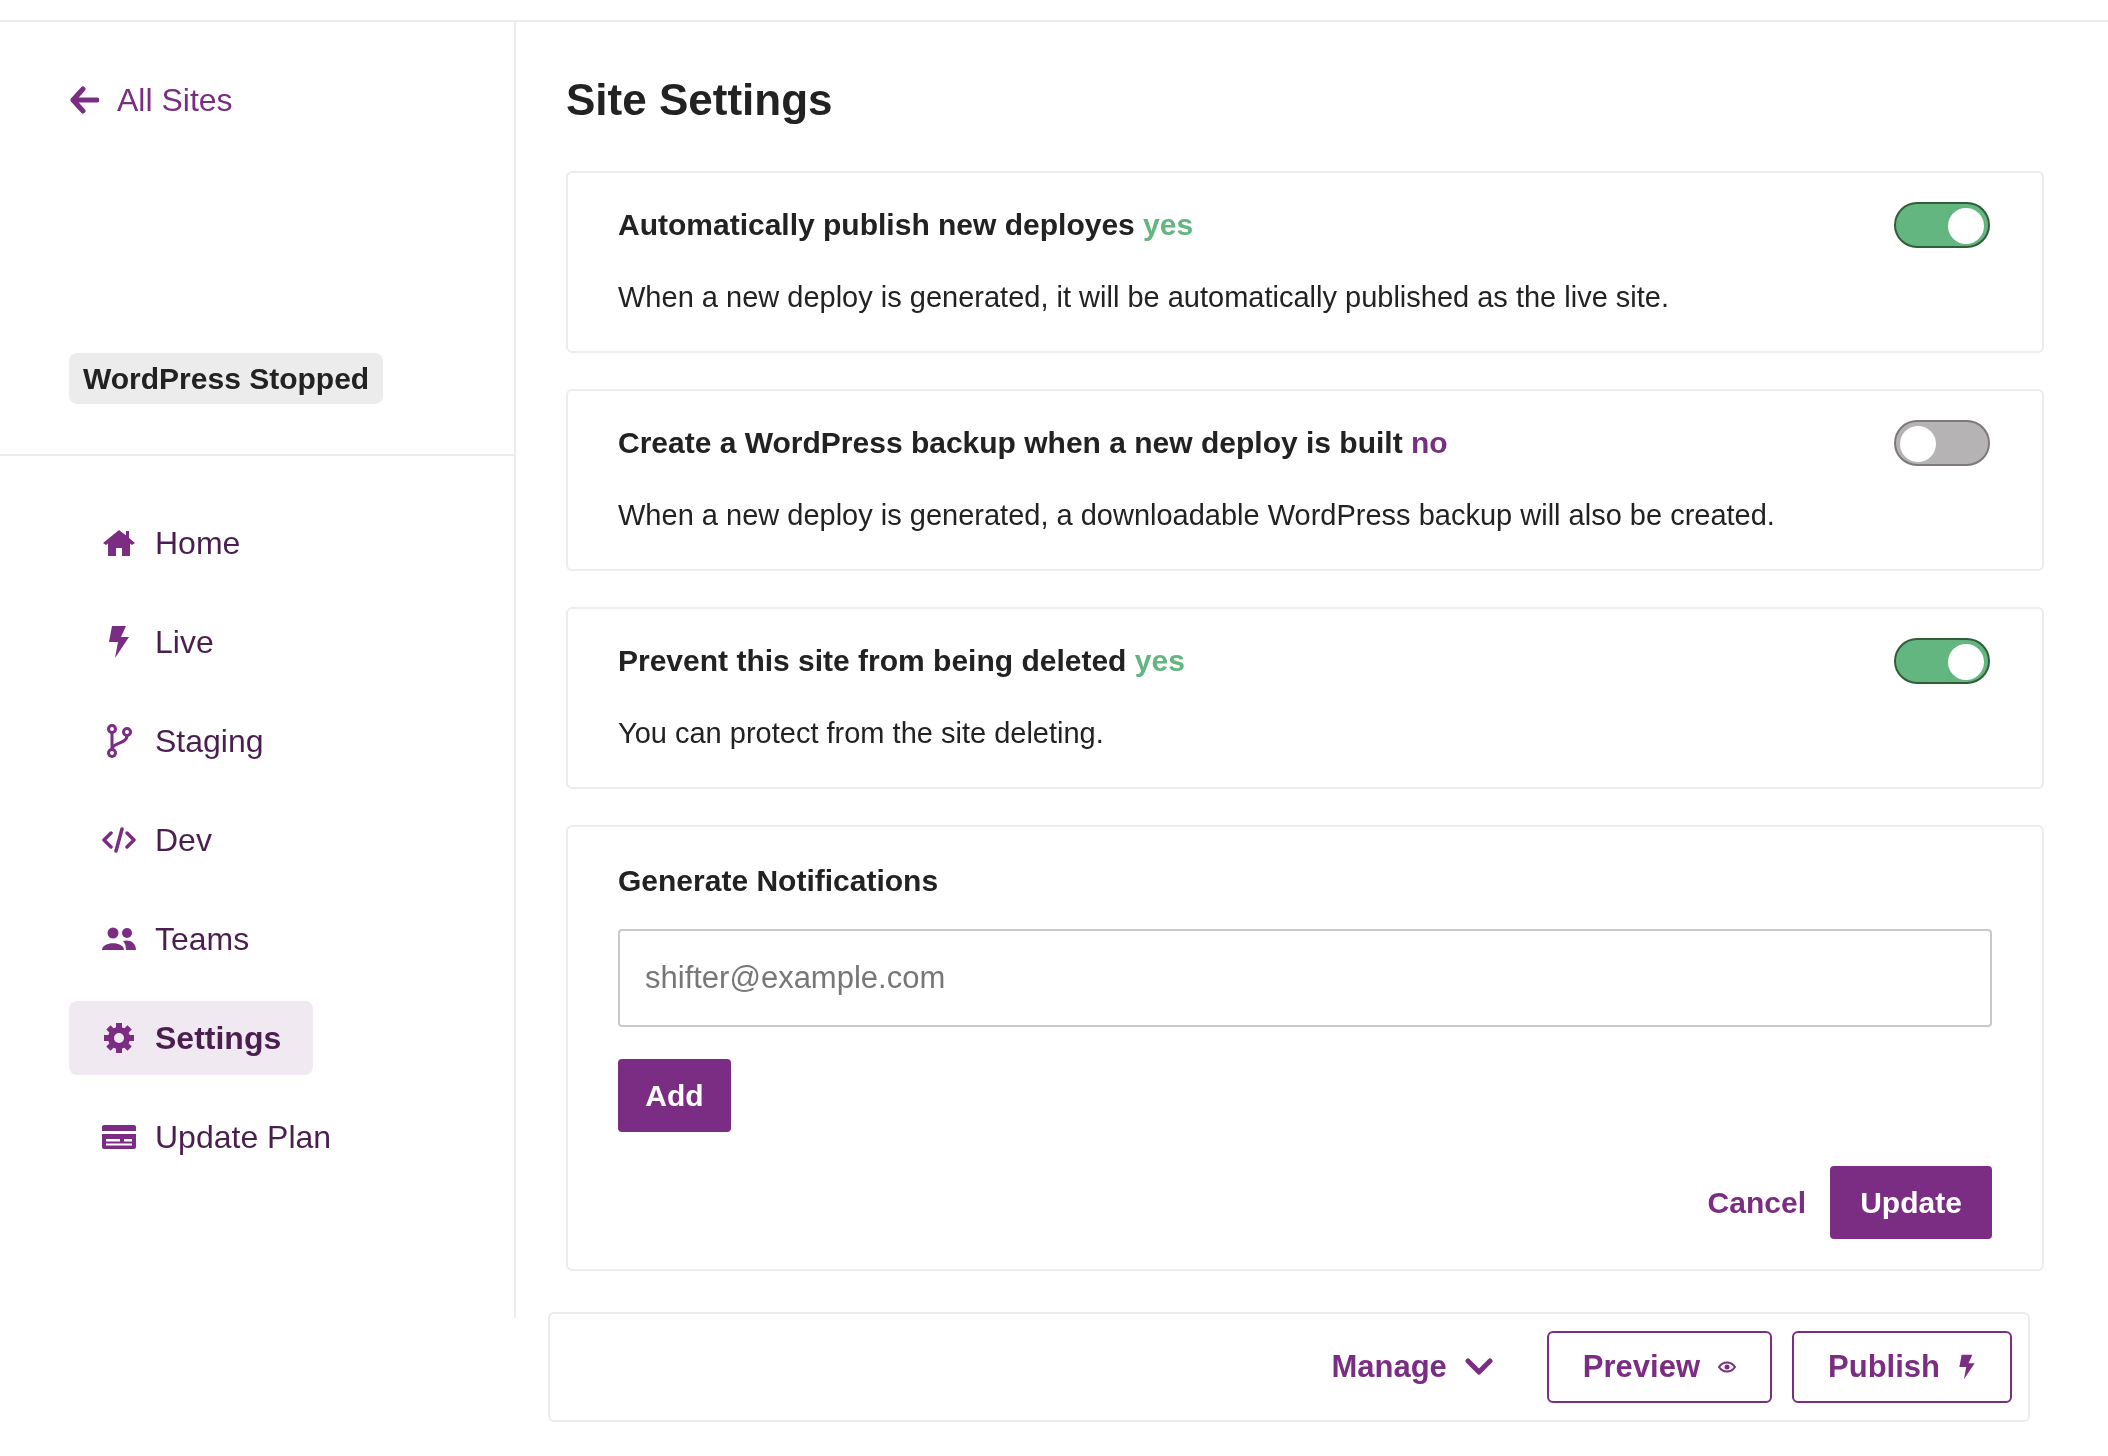 The width and height of the screenshot is (2108, 1456). I want to click on add-button: Add, so click(674, 1095).